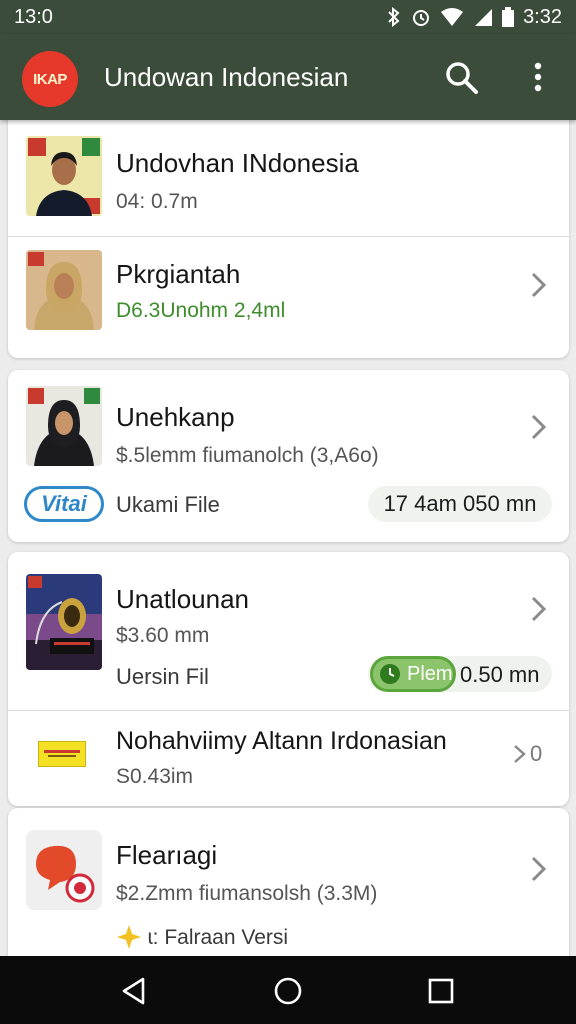 This screenshot has width=576, height=1024. I want to click on item-subtitle: S0.43im, so click(155, 776).